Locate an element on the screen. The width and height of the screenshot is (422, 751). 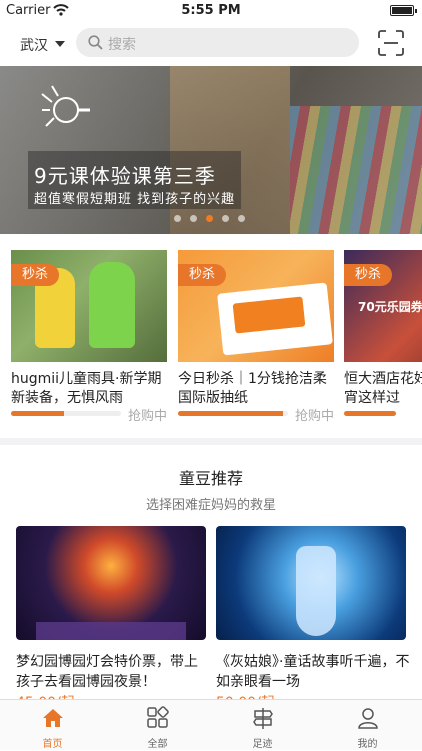
carousel-dots is located at coordinates (213, 219).